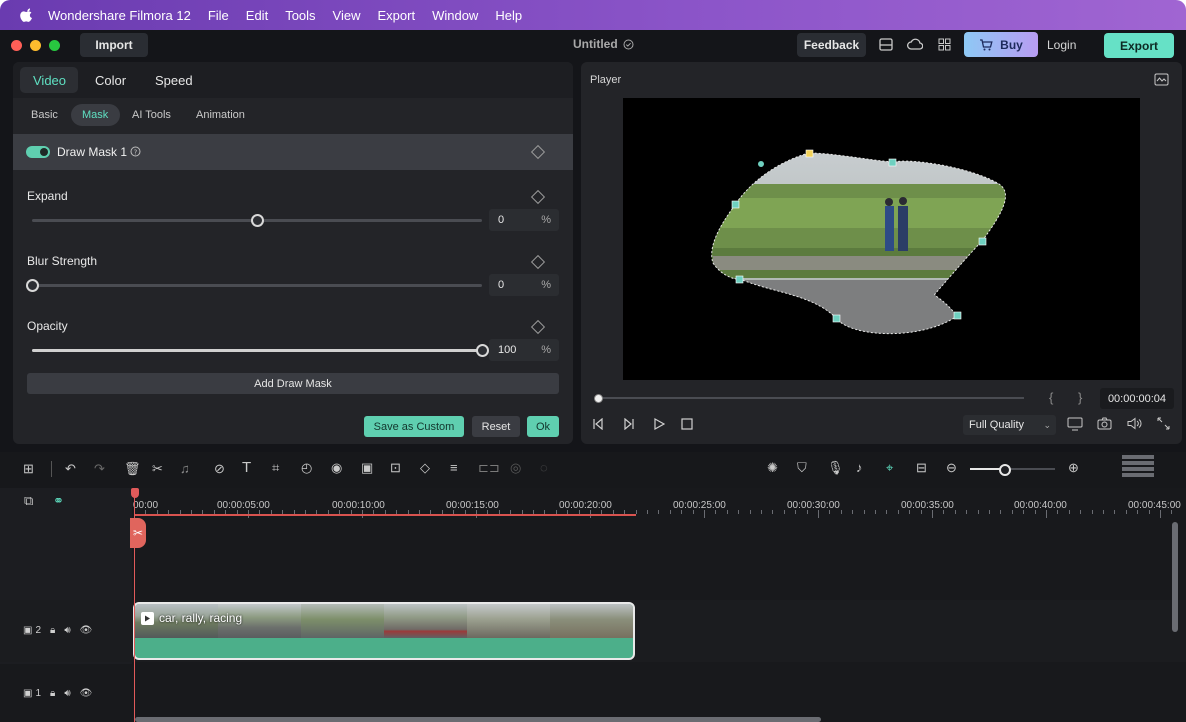 The height and width of the screenshot is (722, 1186). Describe the element at coordinates (138, 533) in the screenshot. I see `cut-marker-icon: ✂` at that location.